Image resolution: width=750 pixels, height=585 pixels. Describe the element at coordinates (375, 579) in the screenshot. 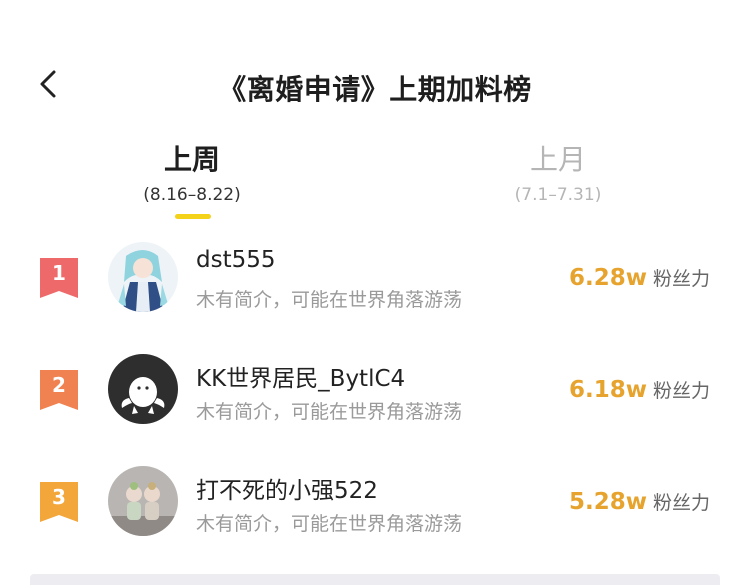

I see `bottom-panel-edge` at that location.